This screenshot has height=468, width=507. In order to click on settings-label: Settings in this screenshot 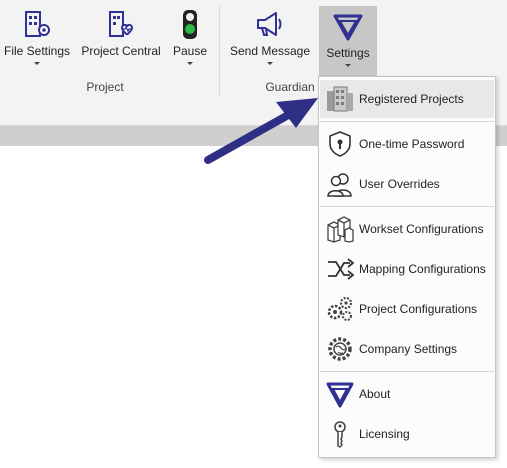, I will do `click(348, 53)`.